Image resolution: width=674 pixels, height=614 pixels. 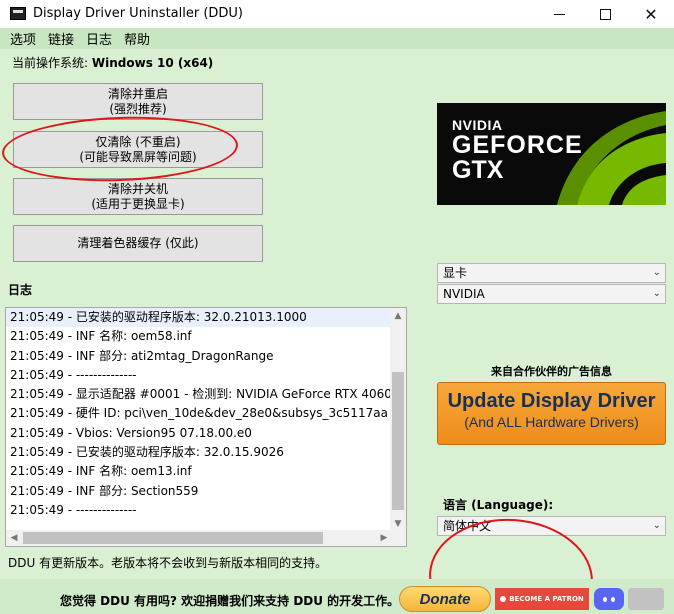 What do you see at coordinates (199, 318) in the screenshot?
I see `log-line: 21:05:49 - 已安装的驱动程序版本: 32.0.21013.1000` at bounding box center [199, 318].